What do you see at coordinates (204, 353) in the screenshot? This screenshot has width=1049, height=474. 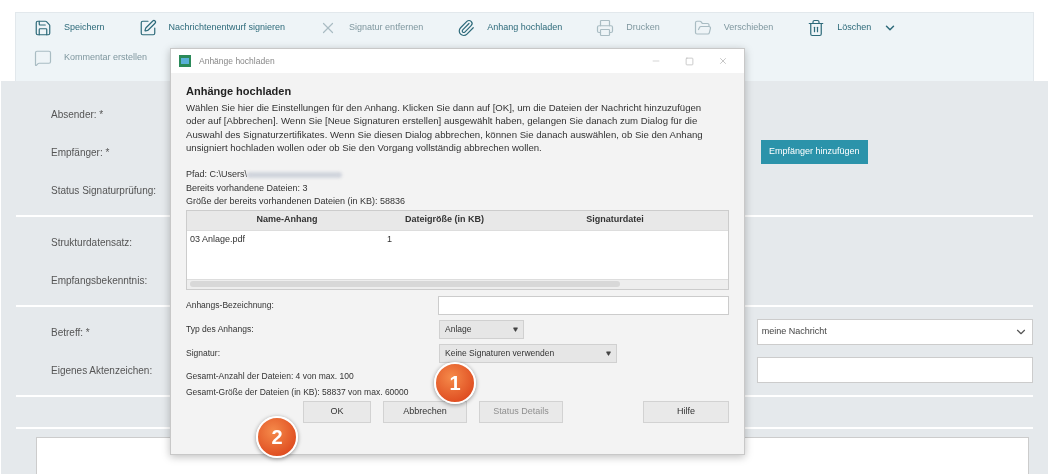 I see `field-label: Signatur:` at bounding box center [204, 353].